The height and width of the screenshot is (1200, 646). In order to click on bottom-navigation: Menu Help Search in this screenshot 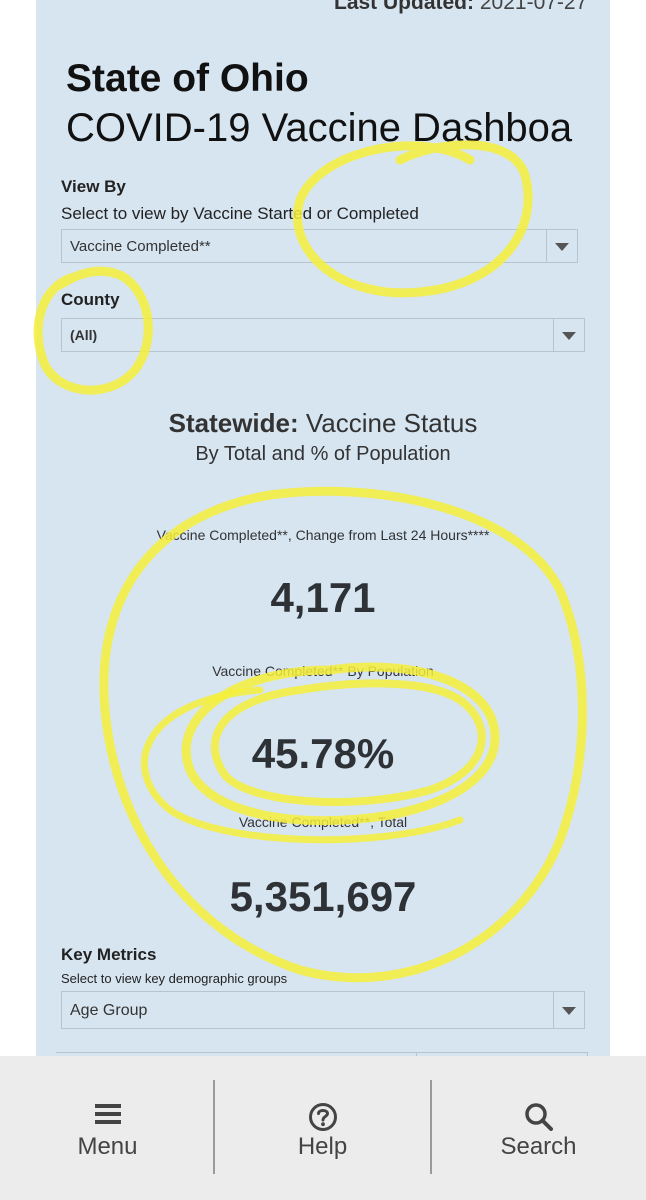, I will do `click(323, 1128)`.